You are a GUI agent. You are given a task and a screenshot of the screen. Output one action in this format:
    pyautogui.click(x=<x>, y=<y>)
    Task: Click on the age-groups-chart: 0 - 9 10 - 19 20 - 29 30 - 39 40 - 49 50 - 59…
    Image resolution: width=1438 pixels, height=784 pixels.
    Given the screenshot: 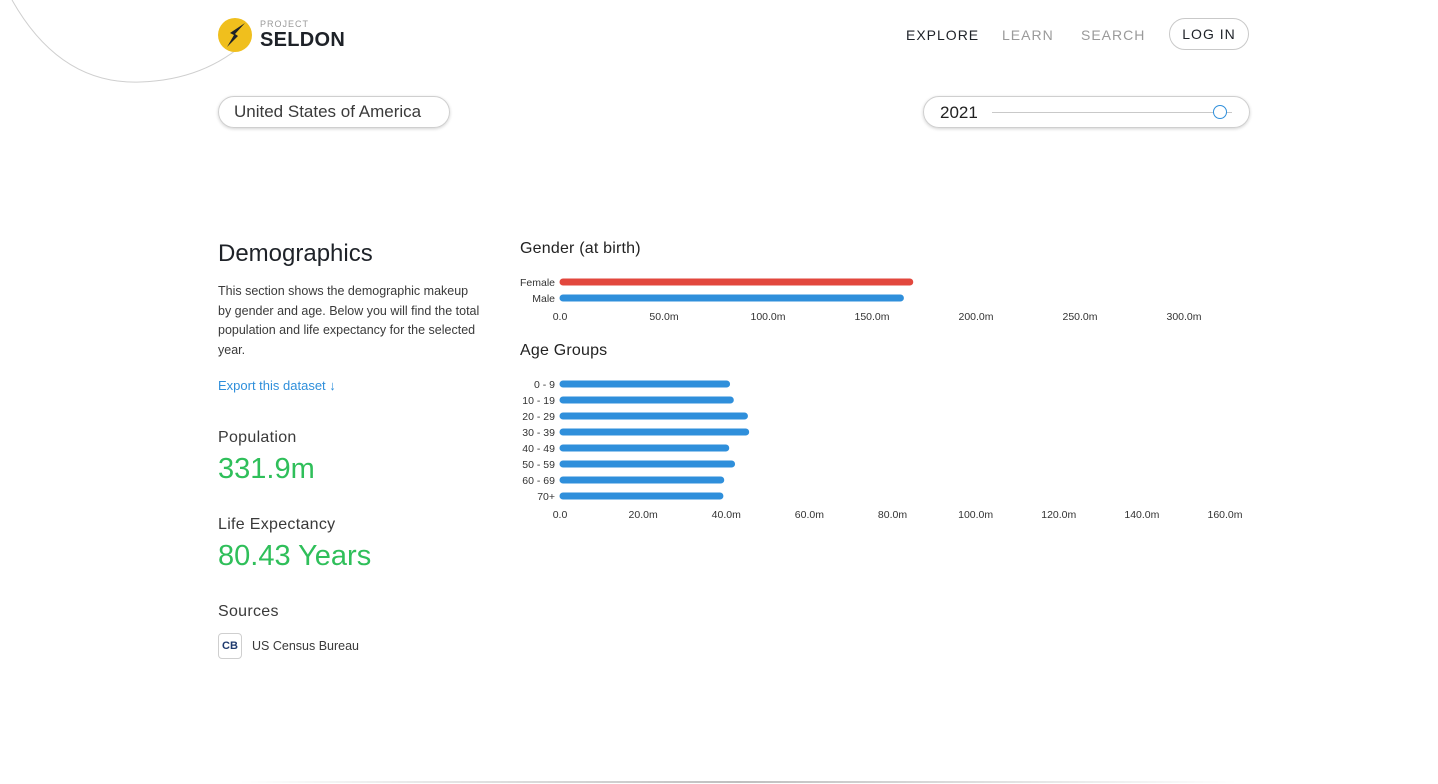 What is the action you would take?
    pyautogui.click(x=882, y=450)
    